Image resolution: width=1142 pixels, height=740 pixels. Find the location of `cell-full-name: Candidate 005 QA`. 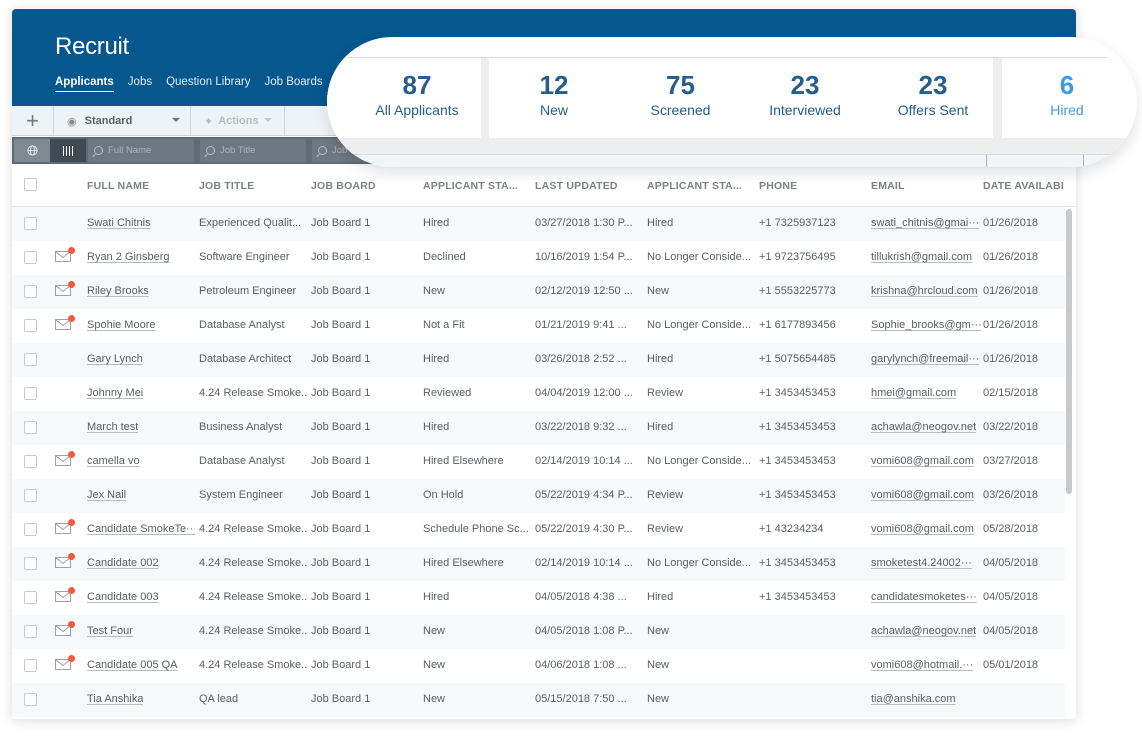

cell-full-name: Candidate 005 QA is located at coordinates (132, 665).